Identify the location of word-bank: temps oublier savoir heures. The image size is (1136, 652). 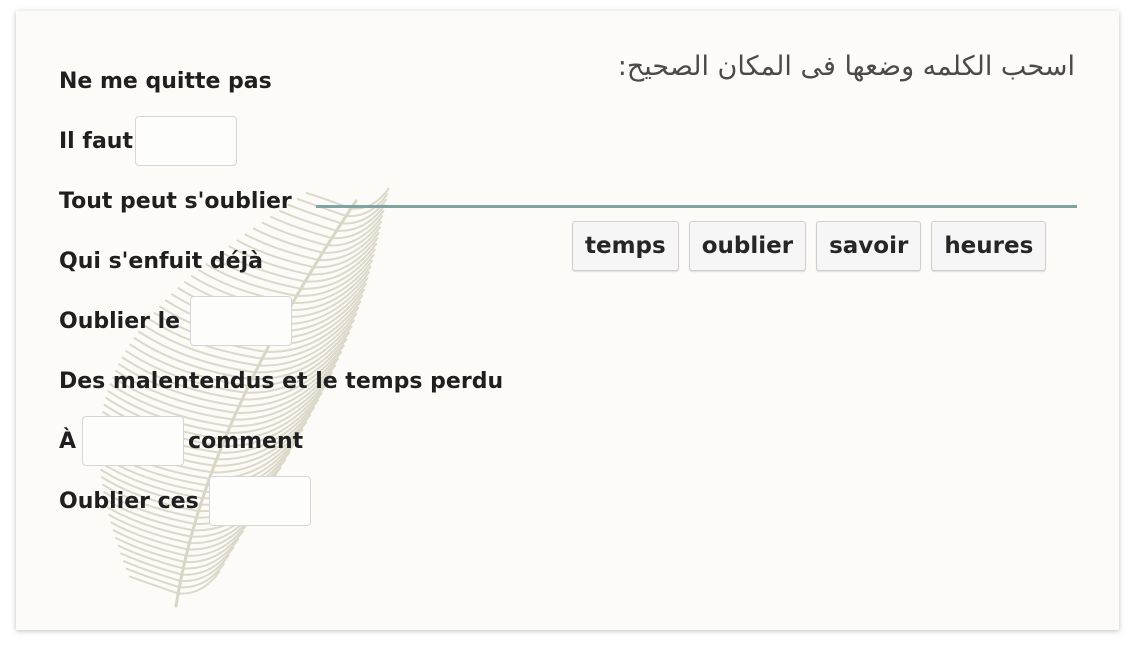
(809, 246).